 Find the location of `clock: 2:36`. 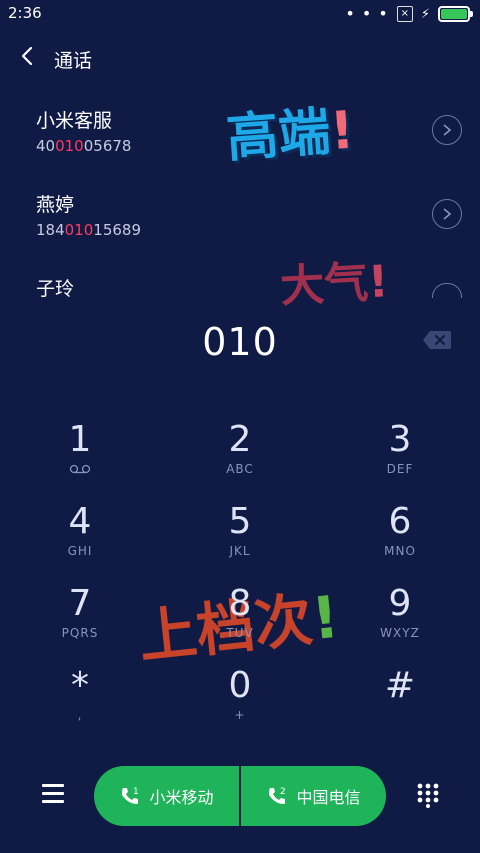

clock: 2:36 is located at coordinates (25, 13).